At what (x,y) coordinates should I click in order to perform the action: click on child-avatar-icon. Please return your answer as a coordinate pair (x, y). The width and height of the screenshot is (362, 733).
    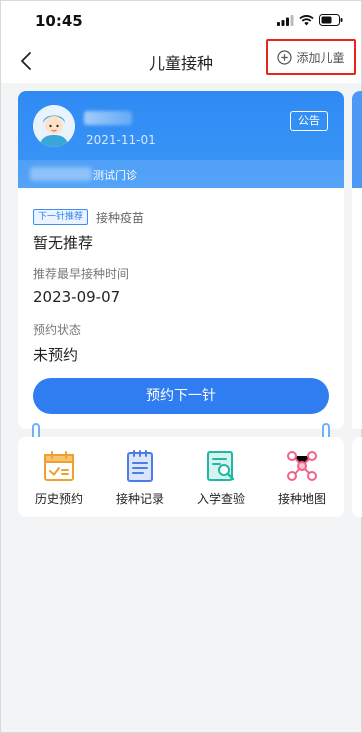
    Looking at the image, I should click on (54, 126).